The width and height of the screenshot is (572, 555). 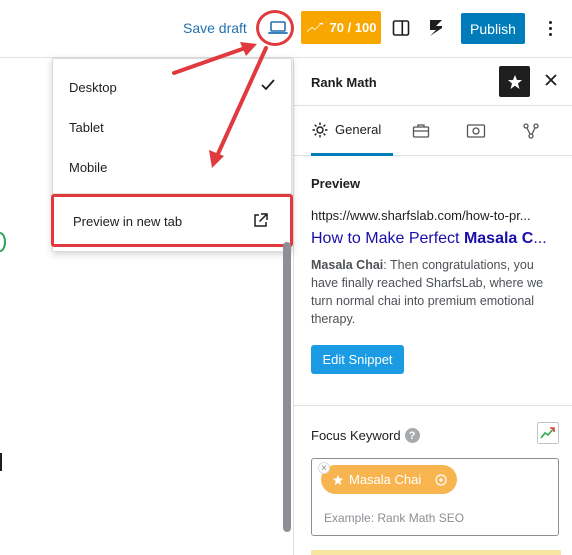 I want to click on menu-item-preview-new-tab: Preview in new tab, so click(x=172, y=220).